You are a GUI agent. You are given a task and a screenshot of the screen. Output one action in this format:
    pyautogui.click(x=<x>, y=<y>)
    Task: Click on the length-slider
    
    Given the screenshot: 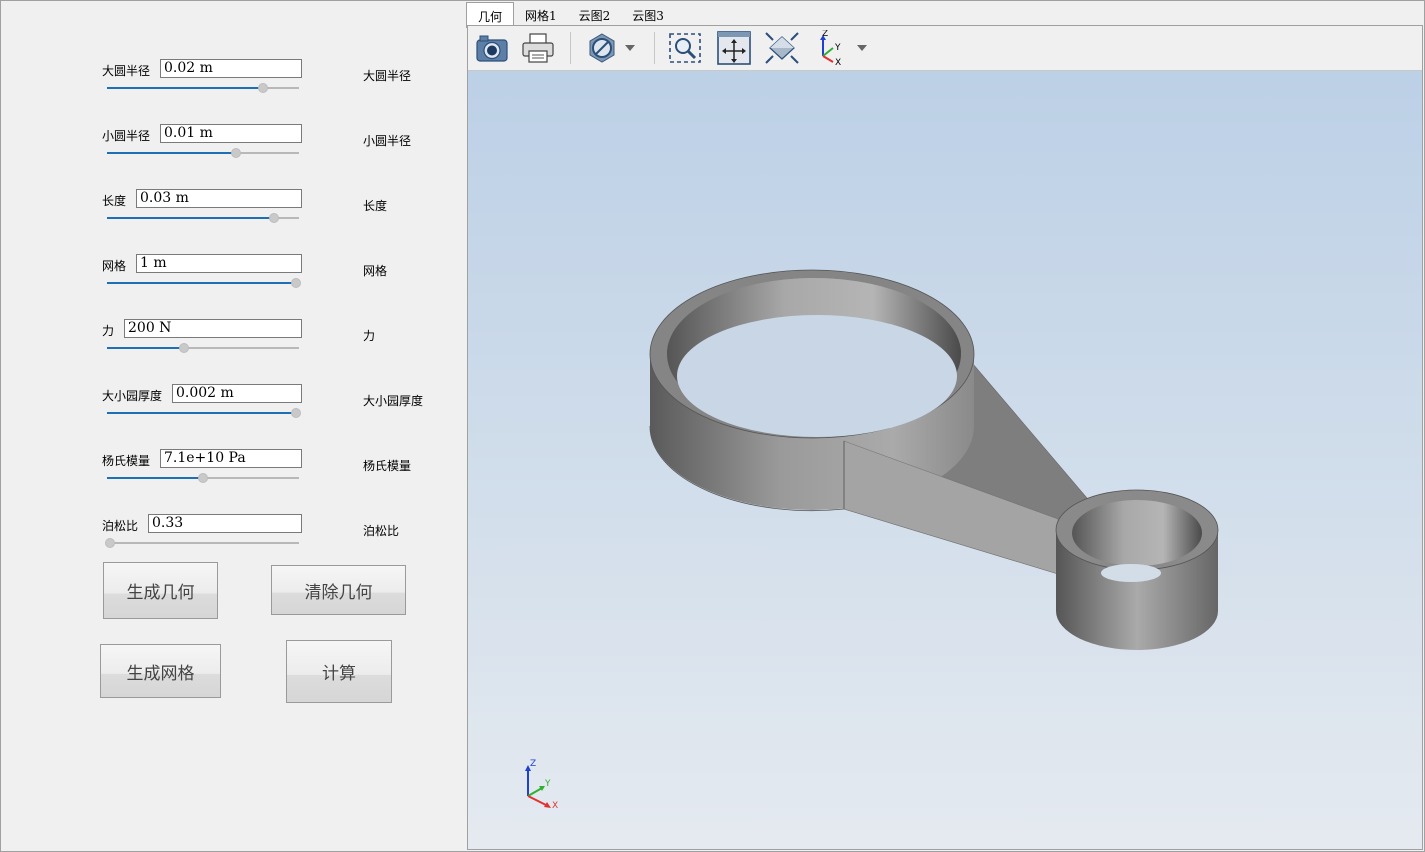 What is the action you would take?
    pyautogui.click(x=203, y=218)
    